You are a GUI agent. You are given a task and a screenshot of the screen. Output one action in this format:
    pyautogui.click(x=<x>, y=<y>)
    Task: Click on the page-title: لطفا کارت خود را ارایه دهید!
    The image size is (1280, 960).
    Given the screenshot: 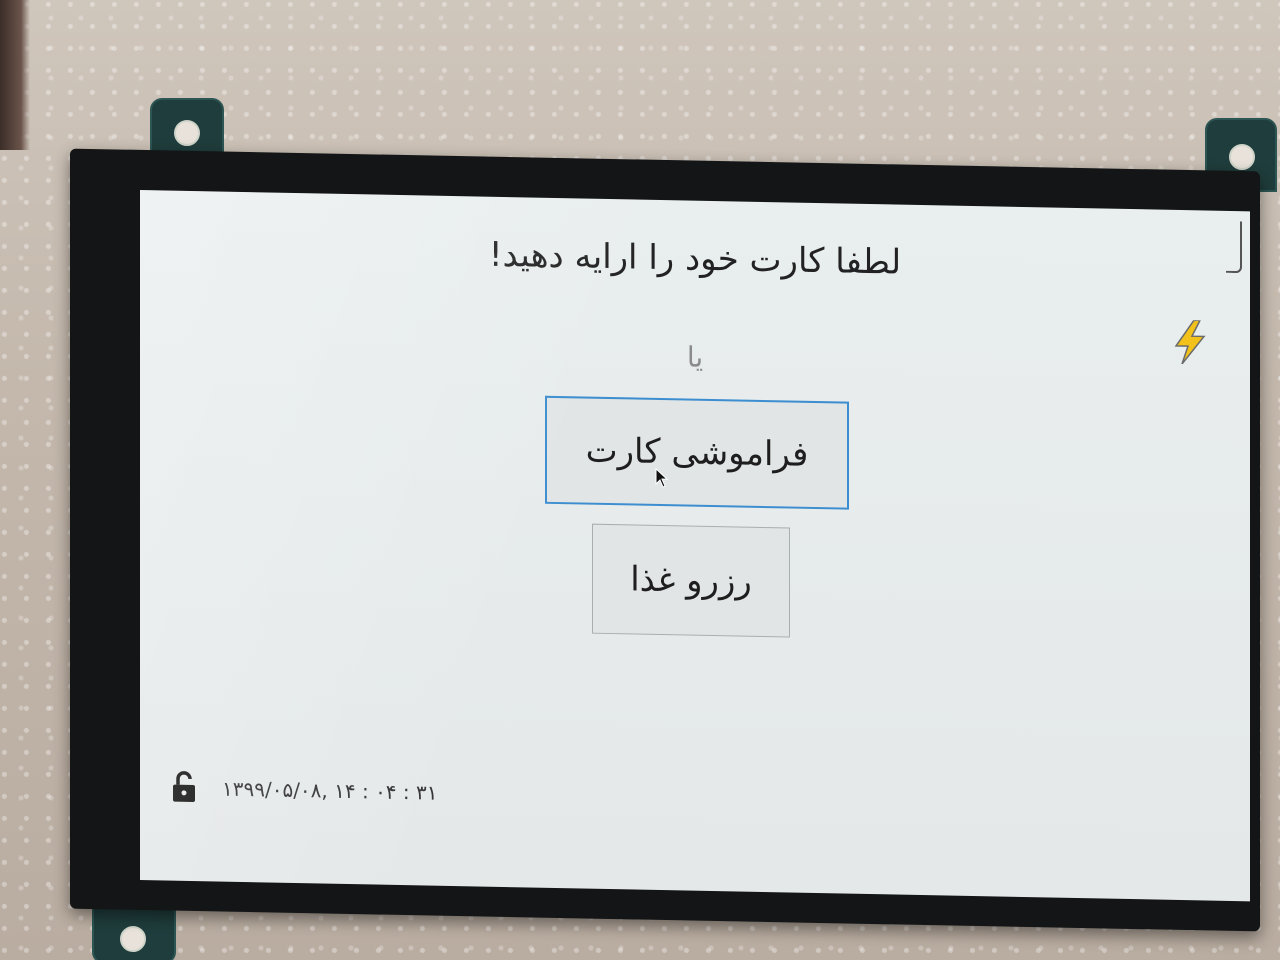 What is the action you would take?
    pyautogui.click(x=695, y=258)
    